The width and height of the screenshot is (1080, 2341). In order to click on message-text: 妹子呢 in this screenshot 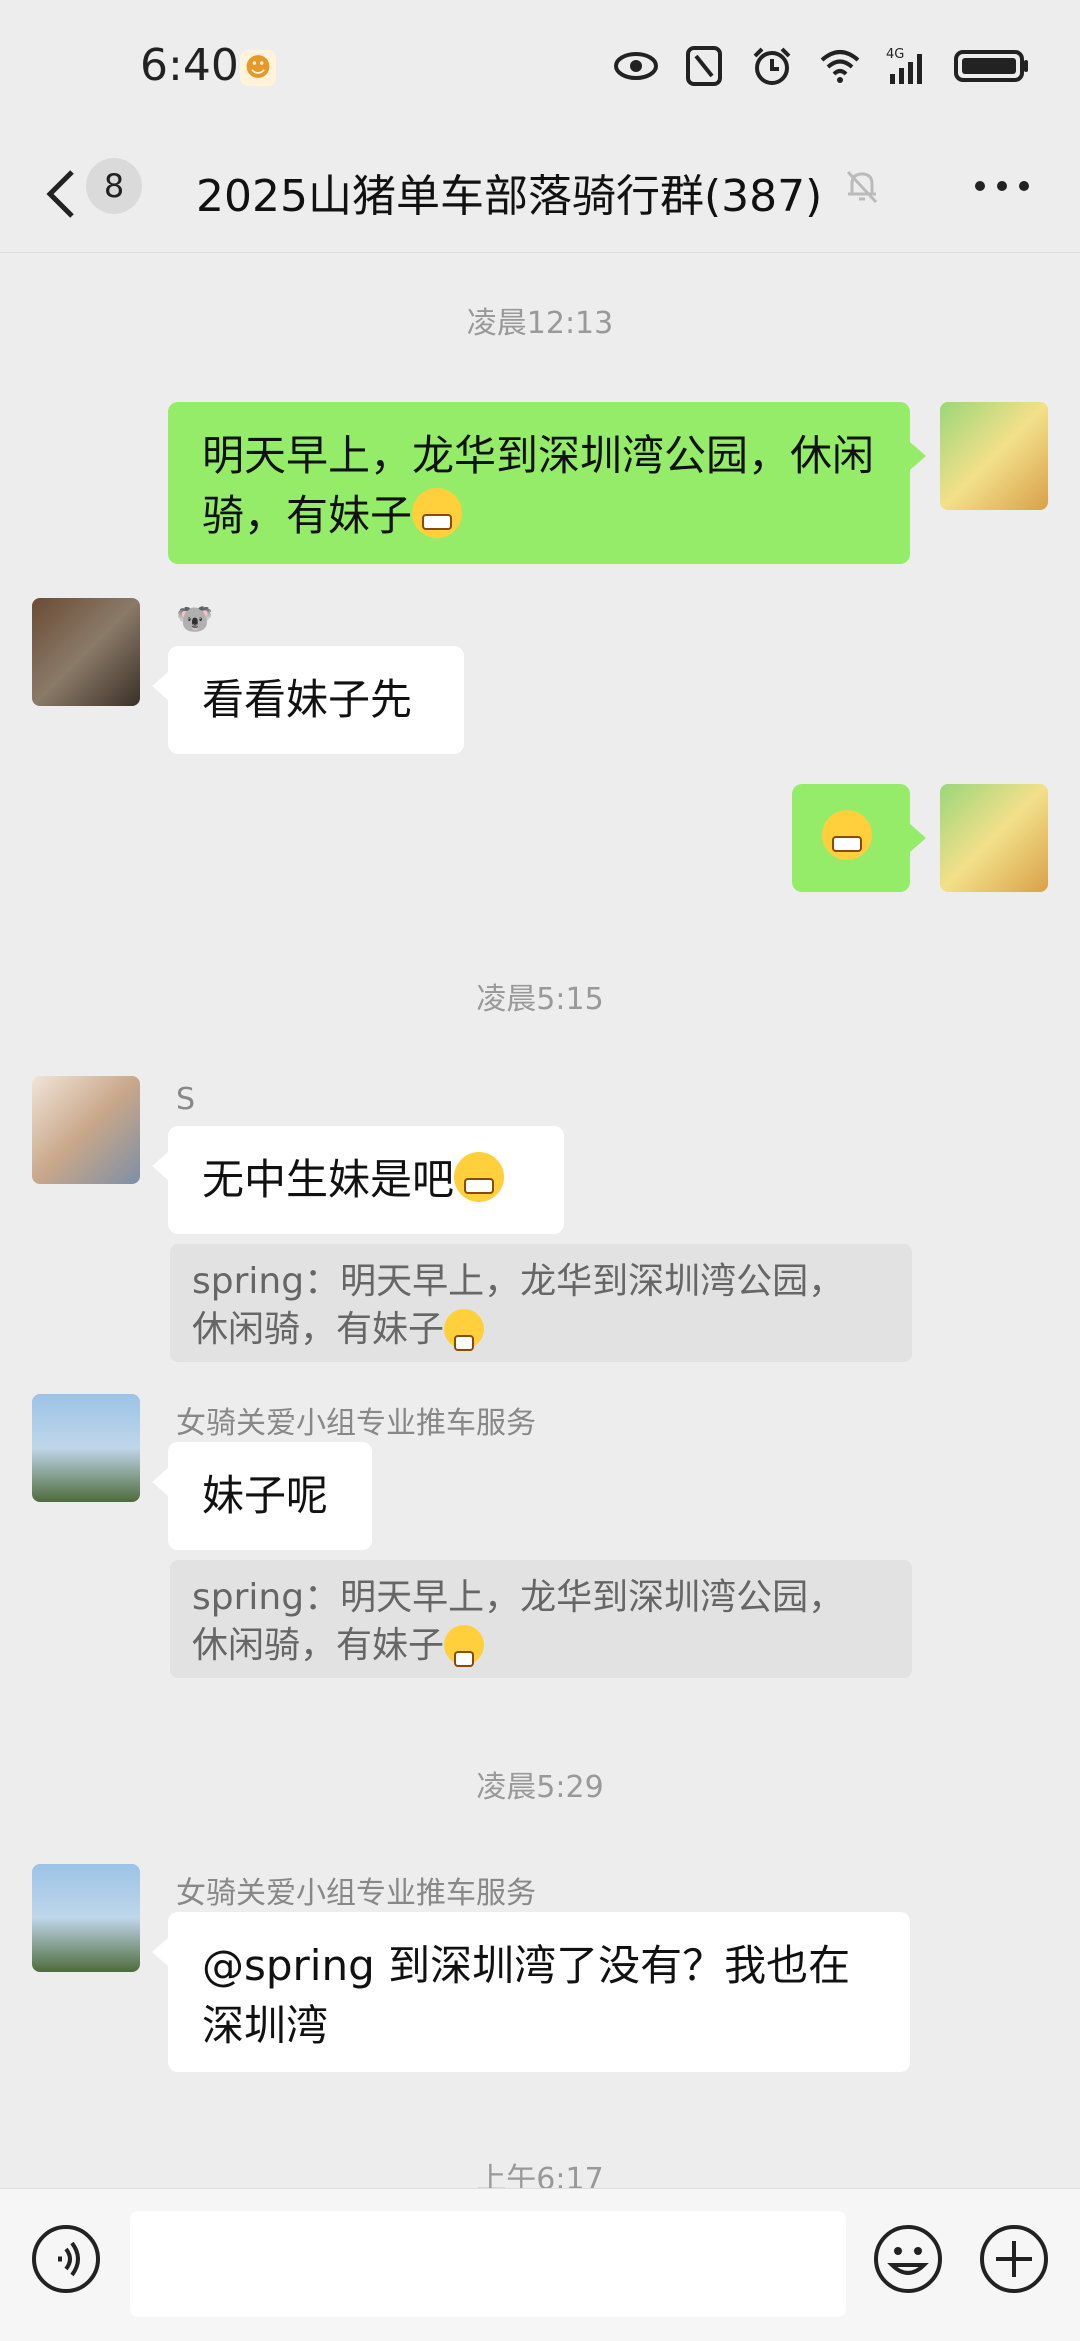, I will do `click(265, 1495)`.